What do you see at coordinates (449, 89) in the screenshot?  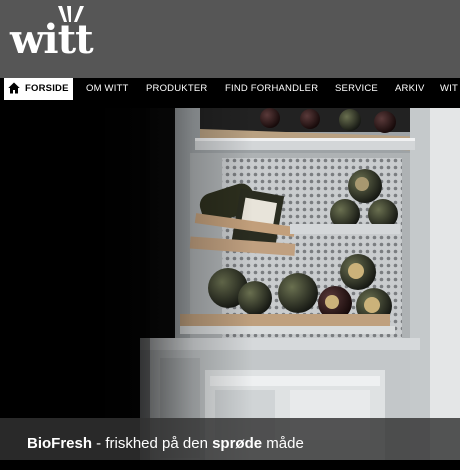 I see `nav-item-overflow: WIT` at bounding box center [449, 89].